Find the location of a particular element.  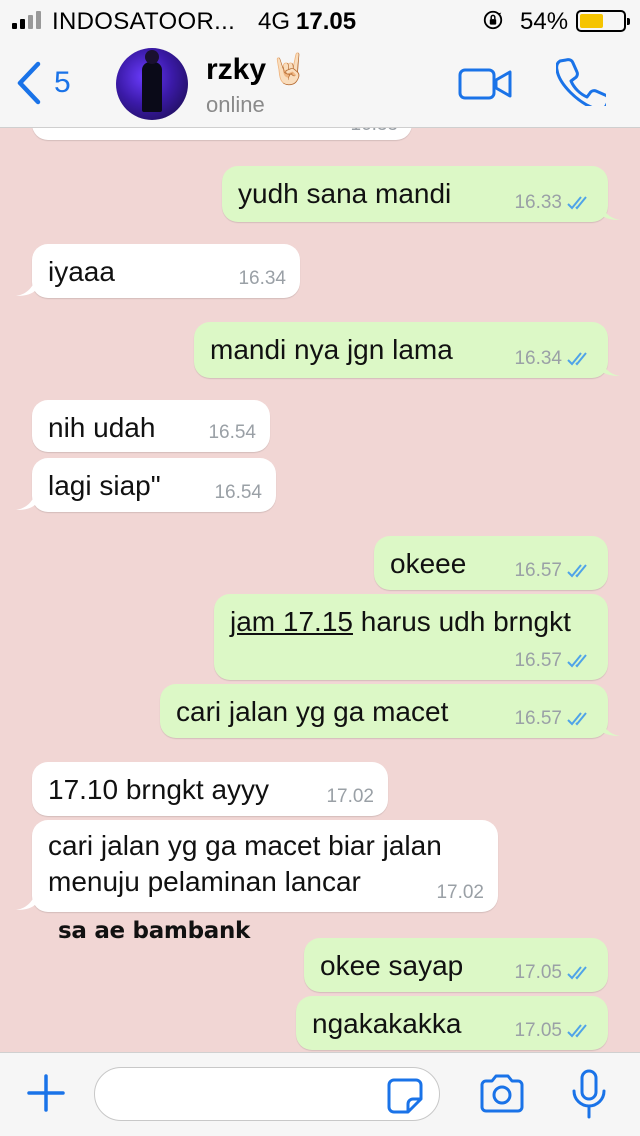

sticker-icon is located at coordinates (405, 1096).